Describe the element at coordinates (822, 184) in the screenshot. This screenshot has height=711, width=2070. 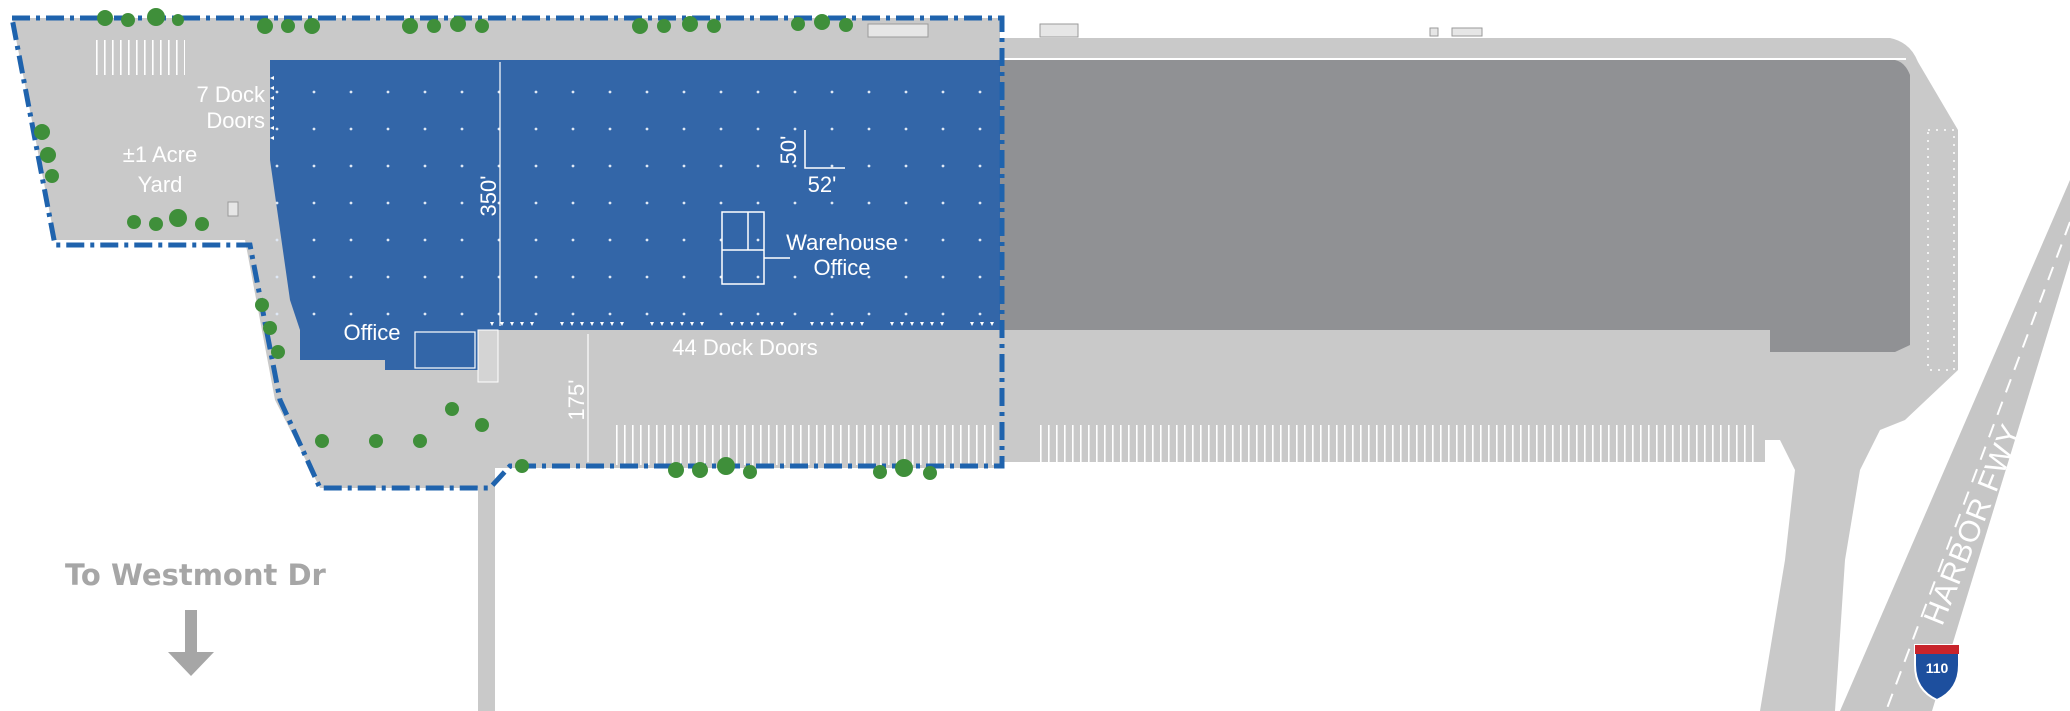
I see `column-width-label: 52'` at that location.